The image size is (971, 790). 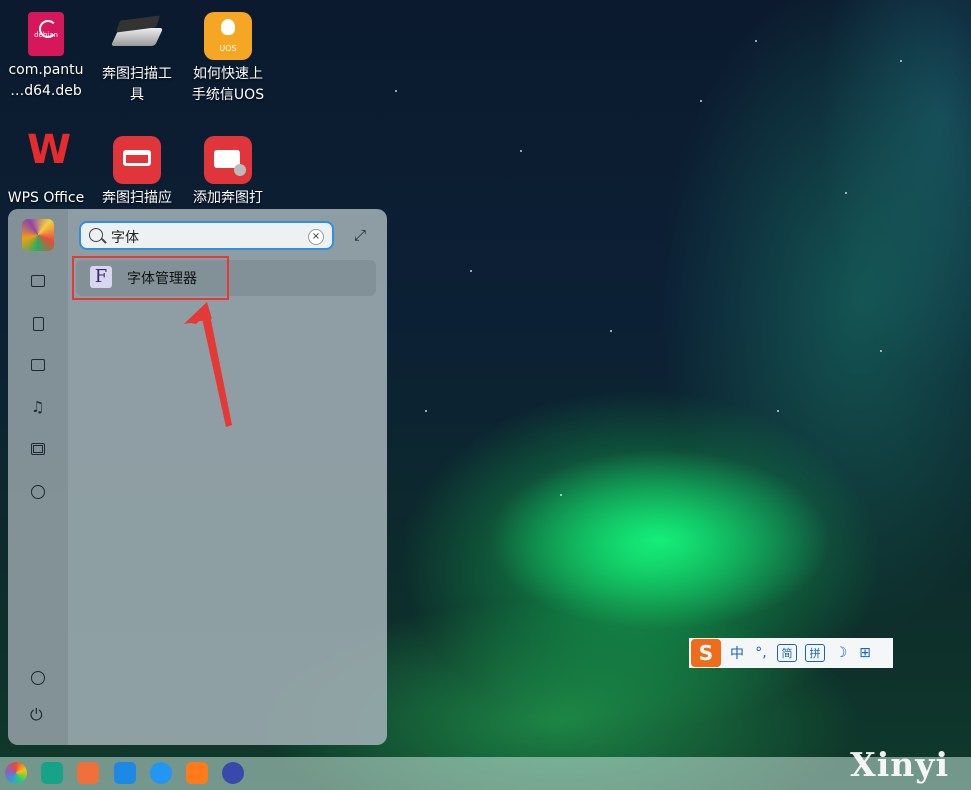 I want to click on watermark: Xinyi, so click(x=899, y=764).